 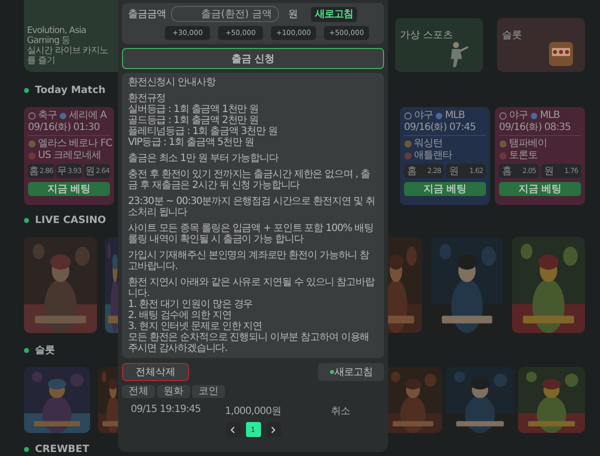 What do you see at coordinates (70, 90) in the screenshot?
I see `section-heading: Today Match` at bounding box center [70, 90].